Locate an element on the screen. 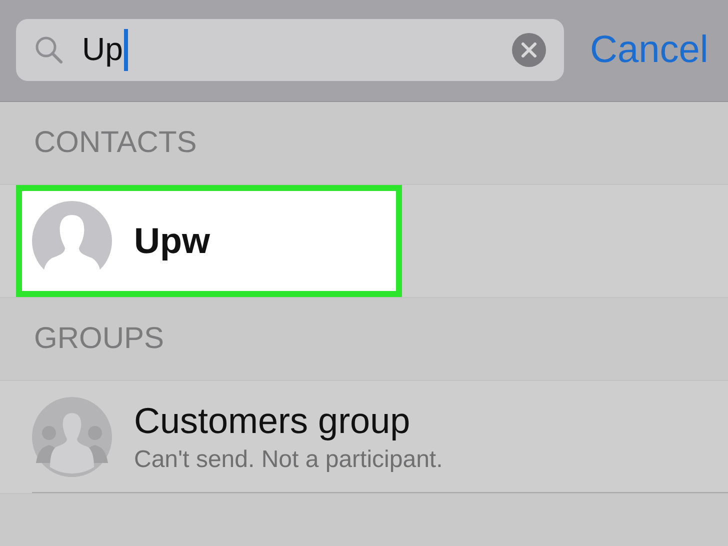 Image resolution: width=728 pixels, height=546 pixels. search-text: Up is located at coordinates (102, 49).